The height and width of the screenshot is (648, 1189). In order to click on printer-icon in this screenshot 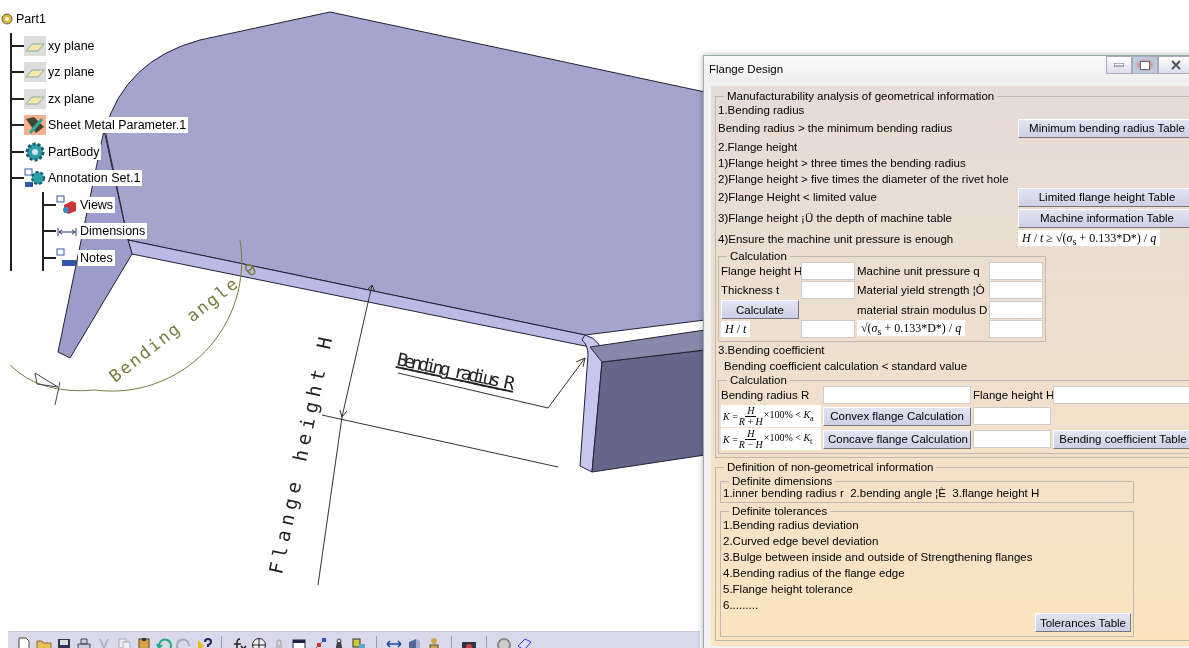, I will do `click(84, 642)`.